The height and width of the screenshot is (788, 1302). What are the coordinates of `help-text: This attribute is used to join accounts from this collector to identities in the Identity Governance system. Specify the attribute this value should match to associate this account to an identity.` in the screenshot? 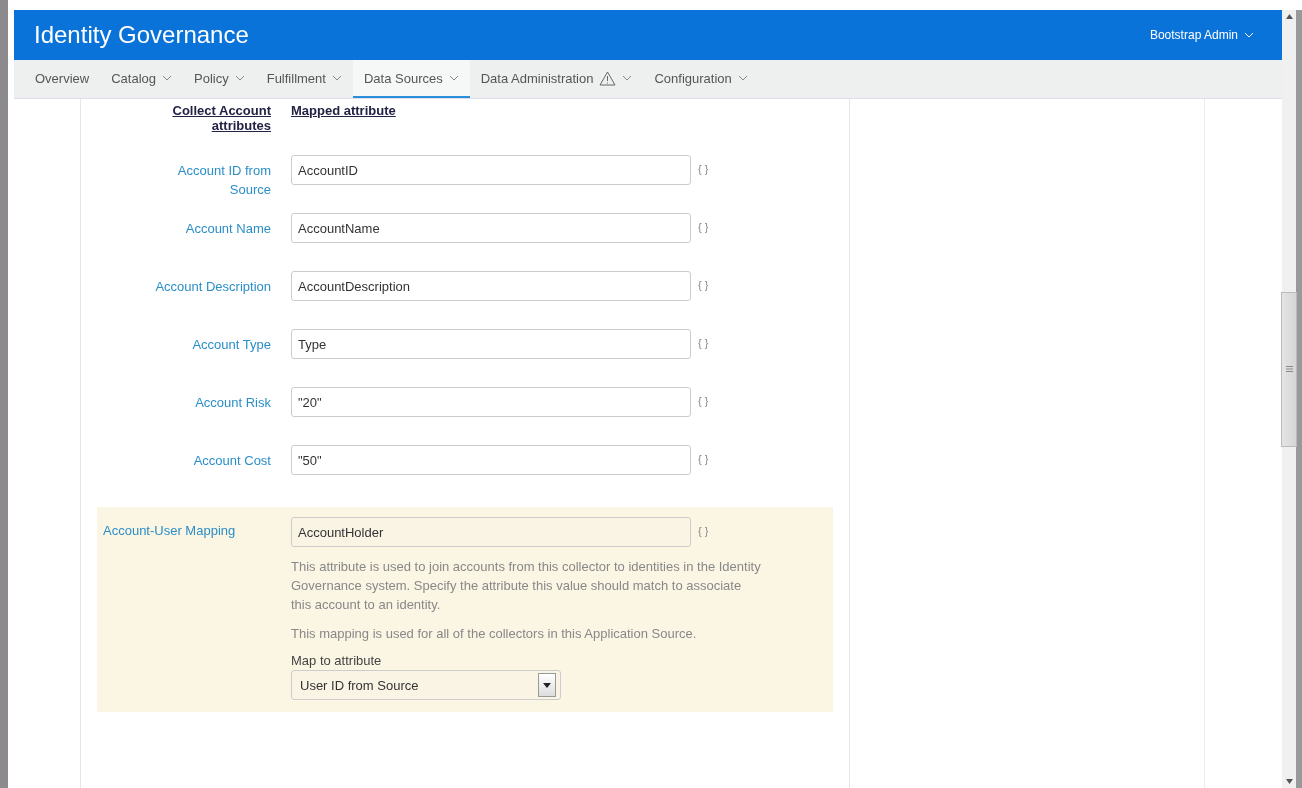 It's located at (526, 586).